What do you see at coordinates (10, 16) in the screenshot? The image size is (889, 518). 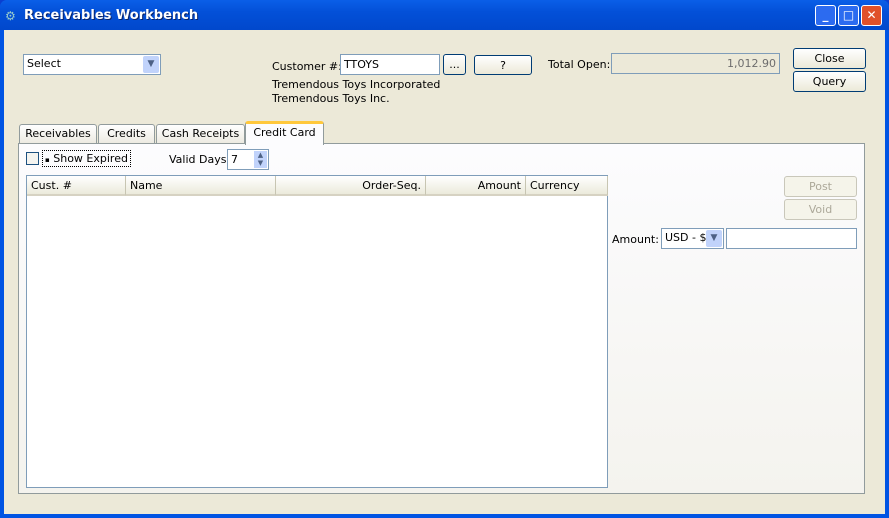 I see `app-icon: ⚙` at bounding box center [10, 16].